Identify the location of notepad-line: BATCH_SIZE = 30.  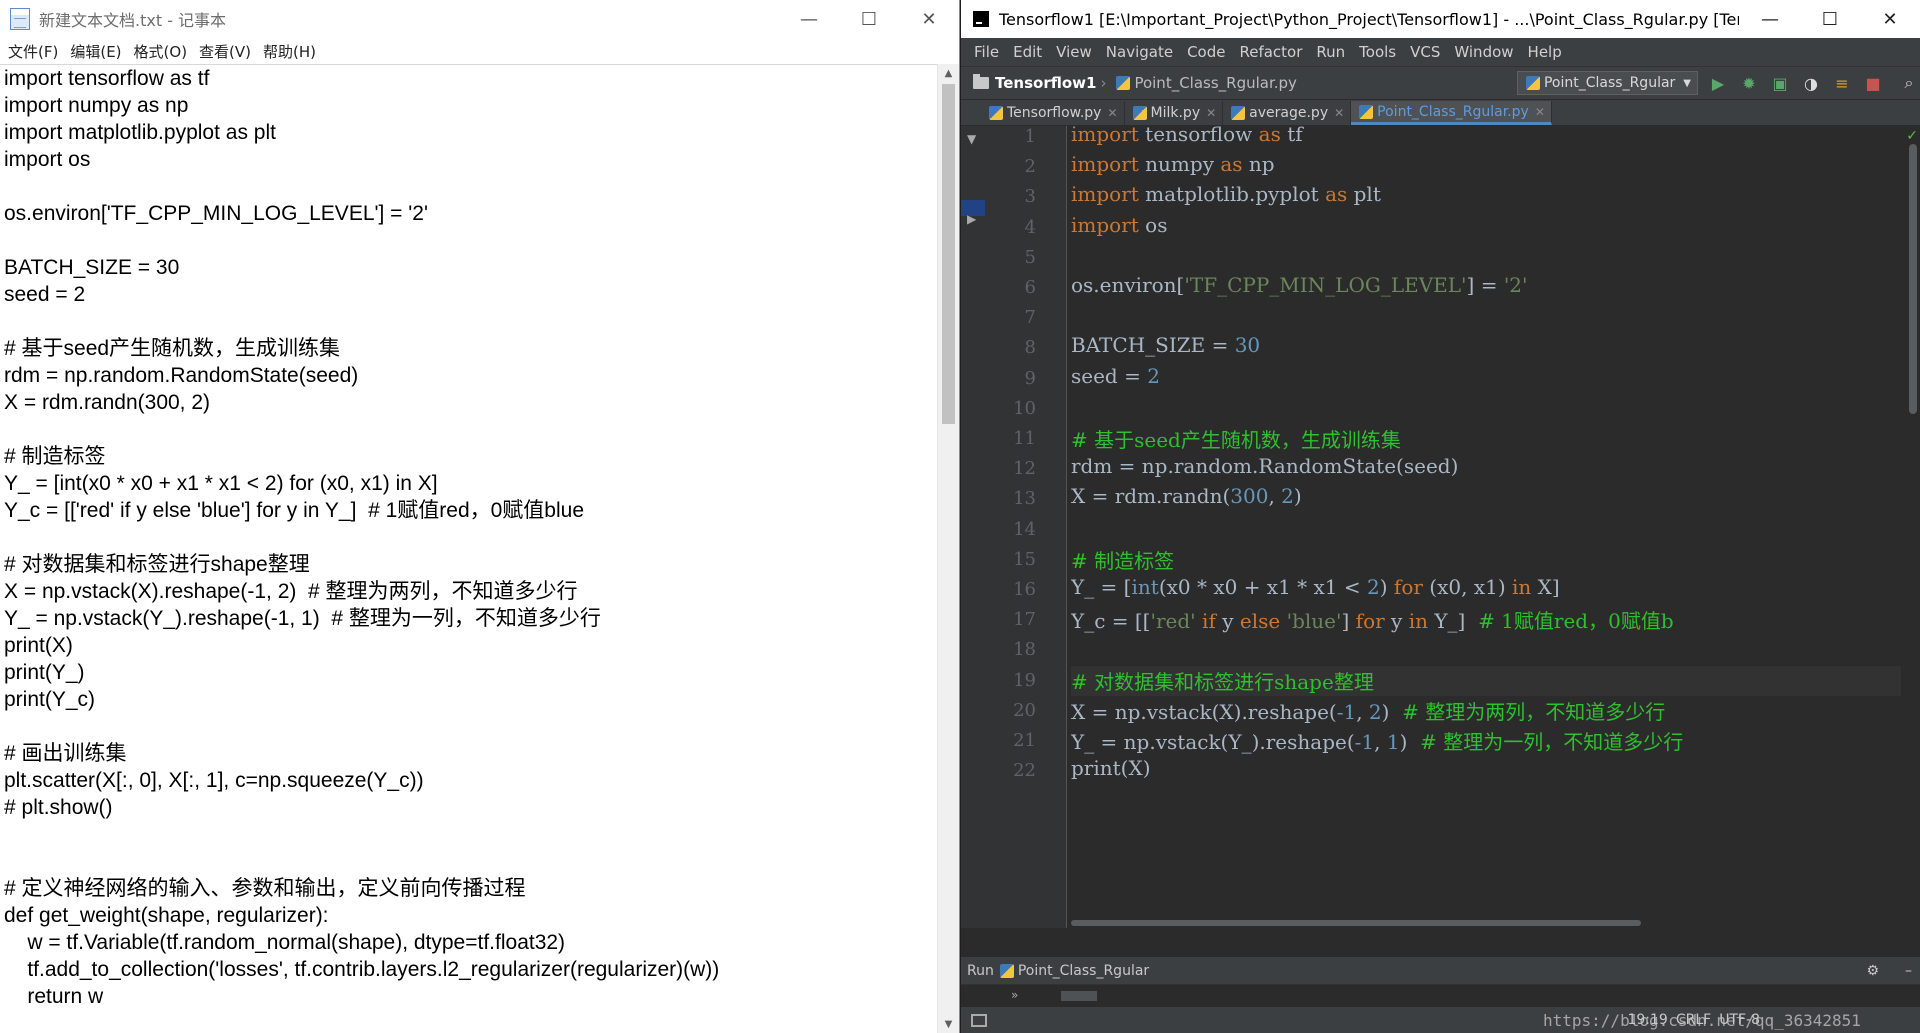
(92, 267).